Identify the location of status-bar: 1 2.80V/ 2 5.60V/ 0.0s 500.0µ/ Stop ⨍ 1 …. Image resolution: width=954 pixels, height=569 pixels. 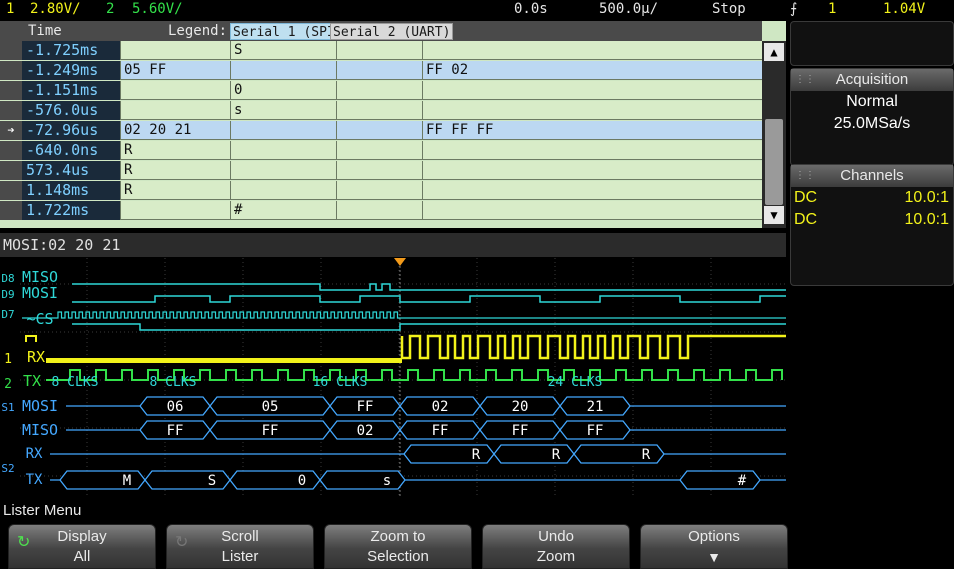
(477, 10).